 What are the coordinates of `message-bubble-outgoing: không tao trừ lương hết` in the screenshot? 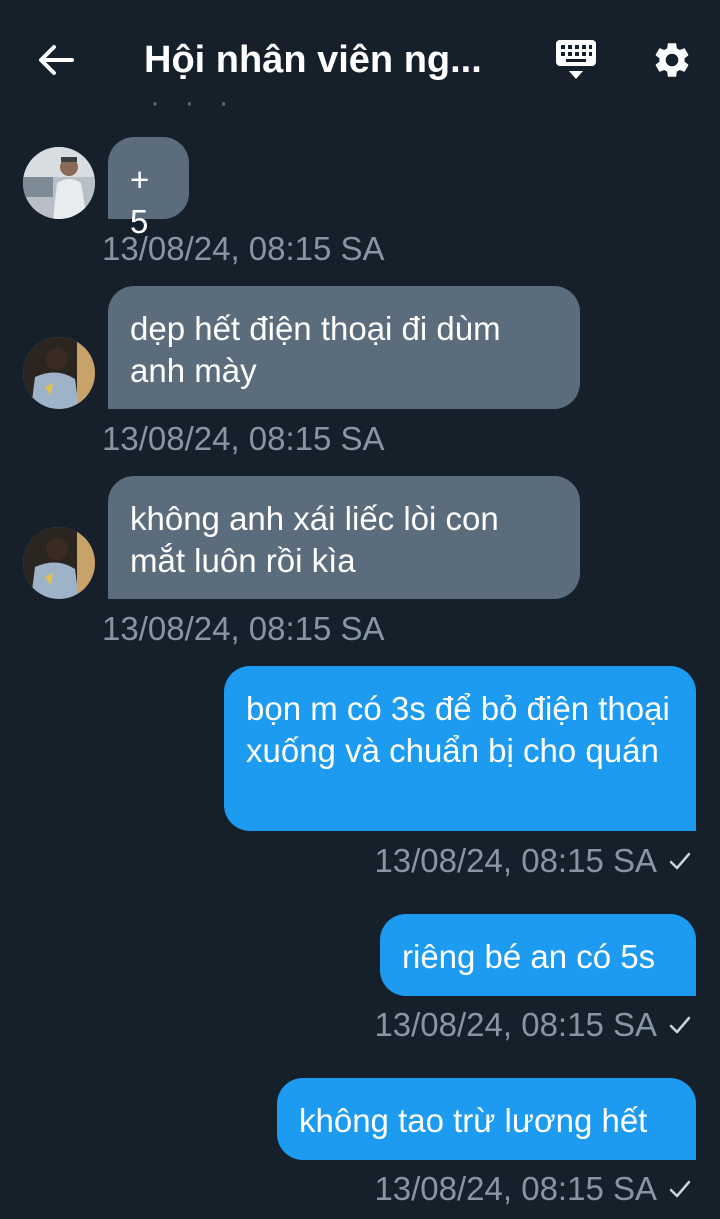 It's located at (486, 1119).